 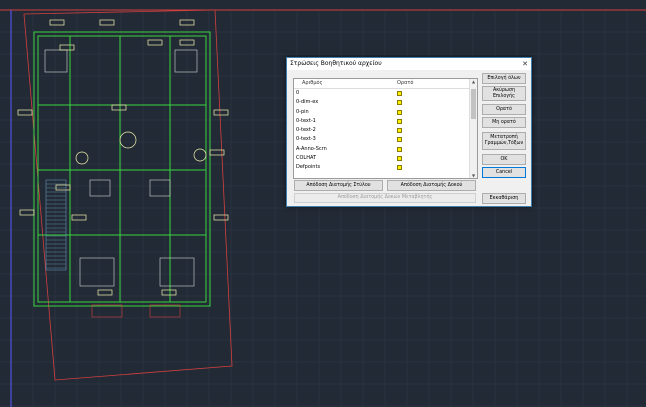 I want to click on dialog-title: Στρώσεις Βοηθητικού αρχείου, so click(x=336, y=63).